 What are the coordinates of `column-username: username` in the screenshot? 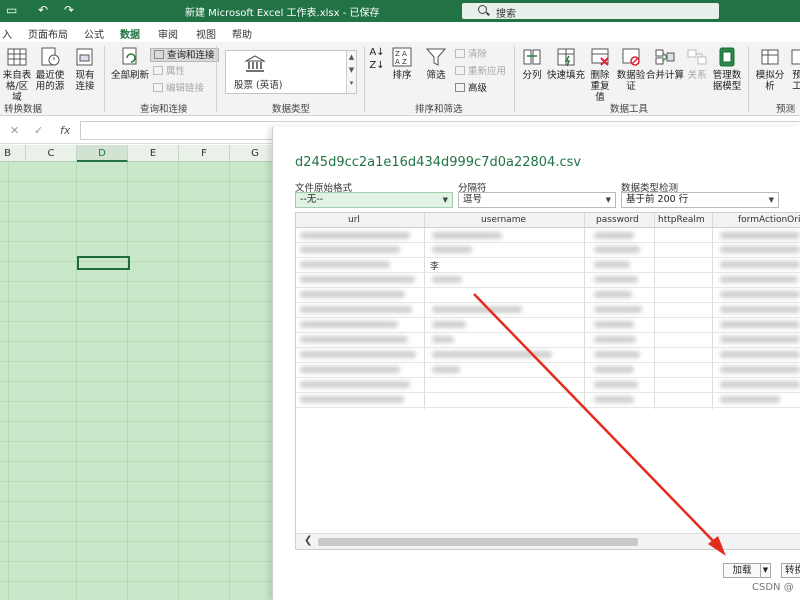 It's located at (503, 220).